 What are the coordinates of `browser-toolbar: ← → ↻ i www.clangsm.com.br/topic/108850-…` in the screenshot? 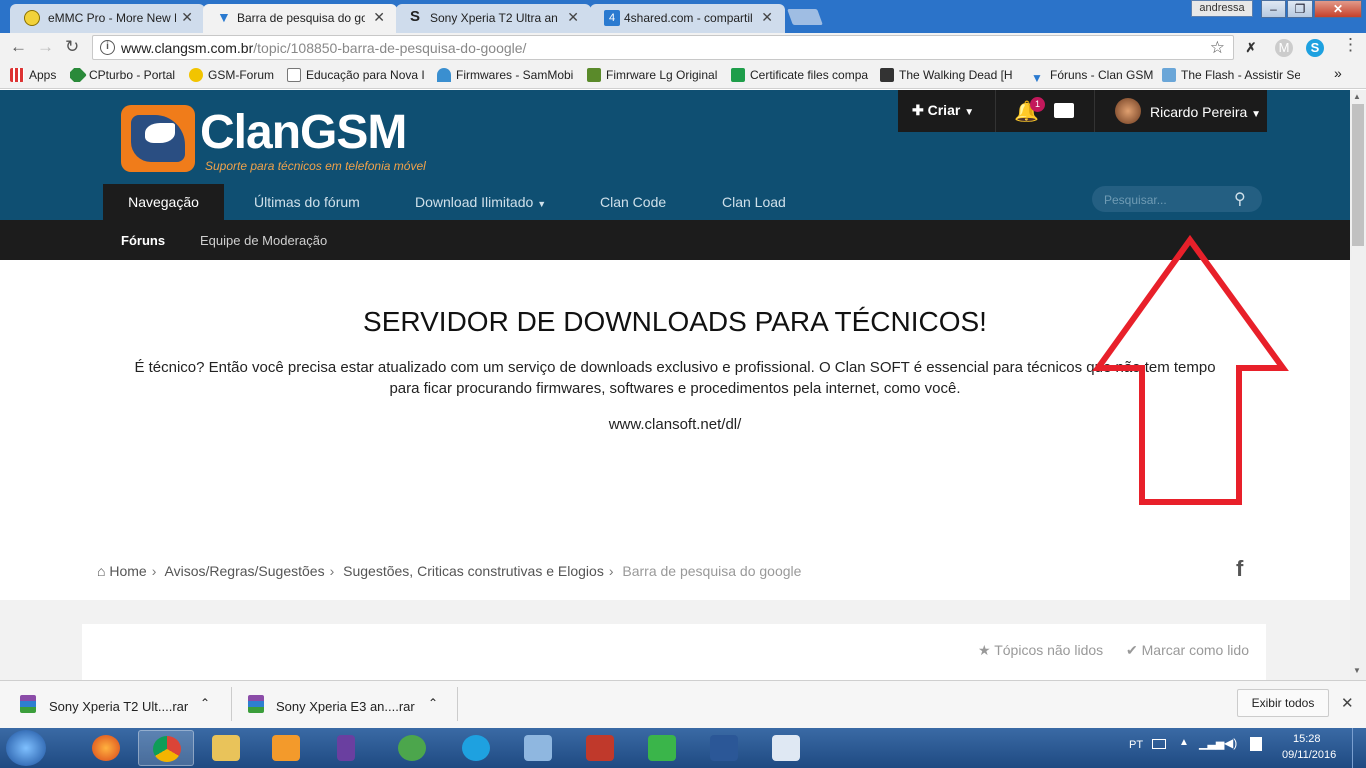 It's located at (683, 47).